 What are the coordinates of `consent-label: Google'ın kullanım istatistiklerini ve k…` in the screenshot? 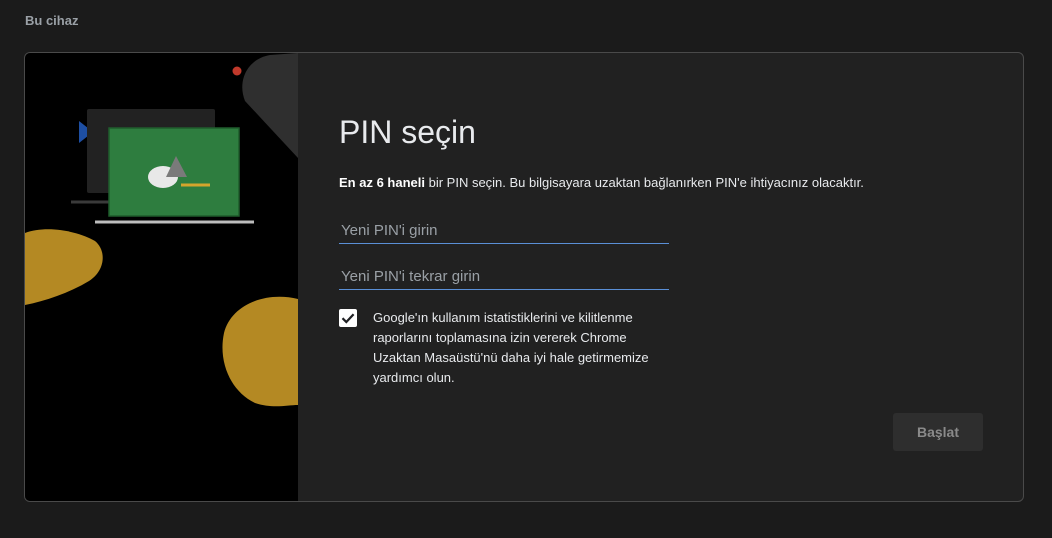 It's located at (511, 347).